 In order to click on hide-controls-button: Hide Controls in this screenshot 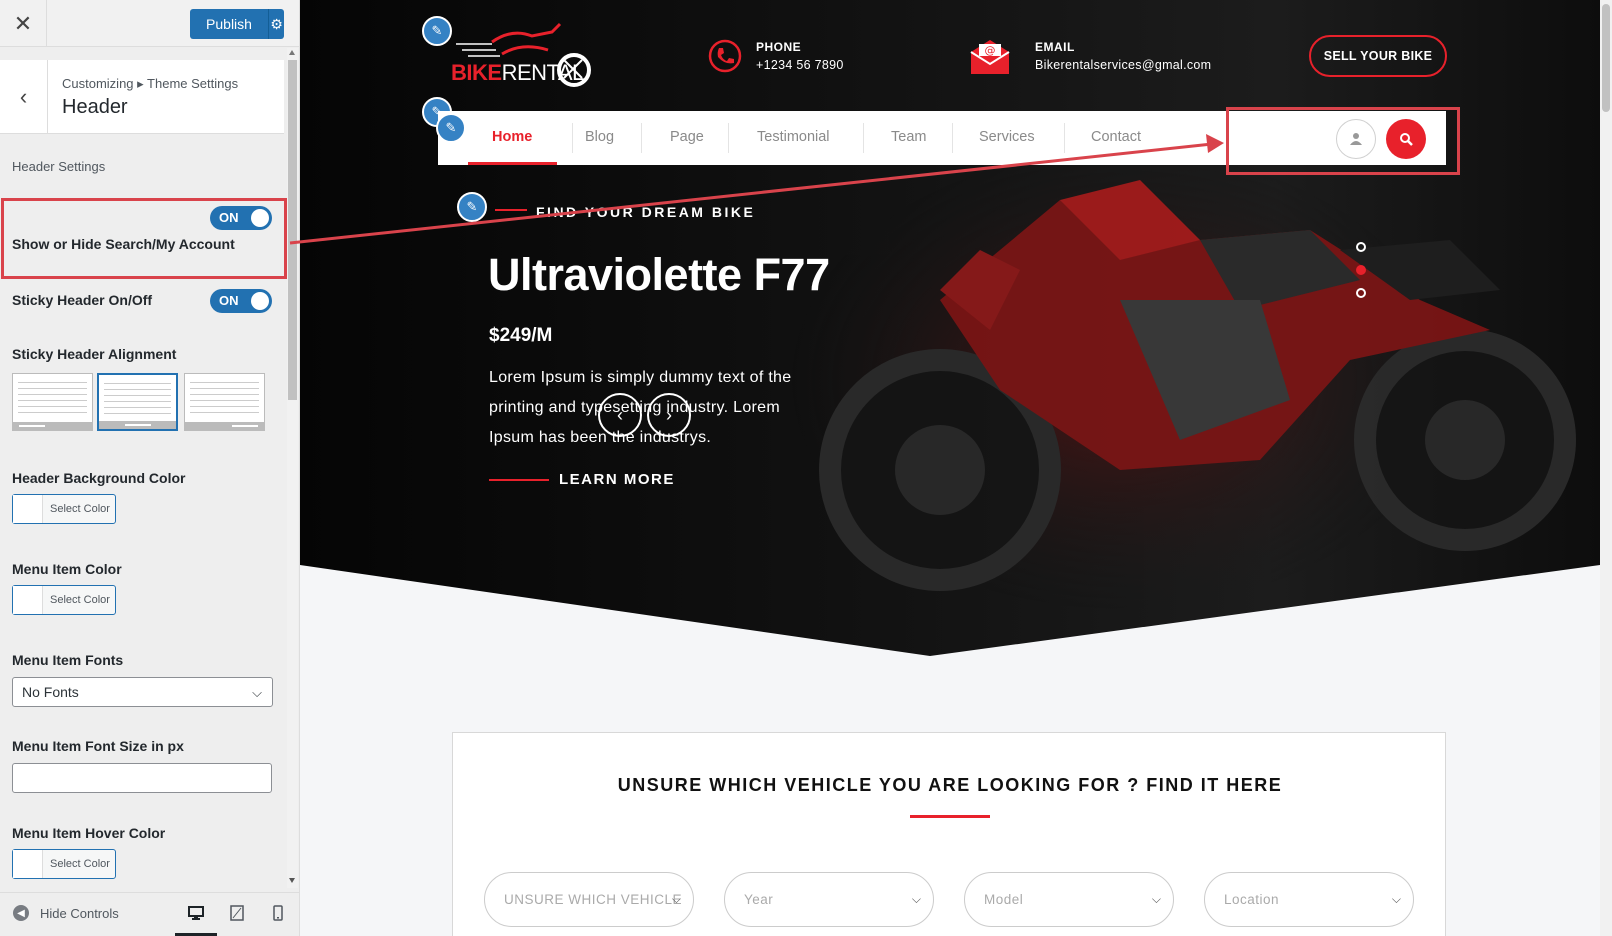, I will do `click(79, 913)`.